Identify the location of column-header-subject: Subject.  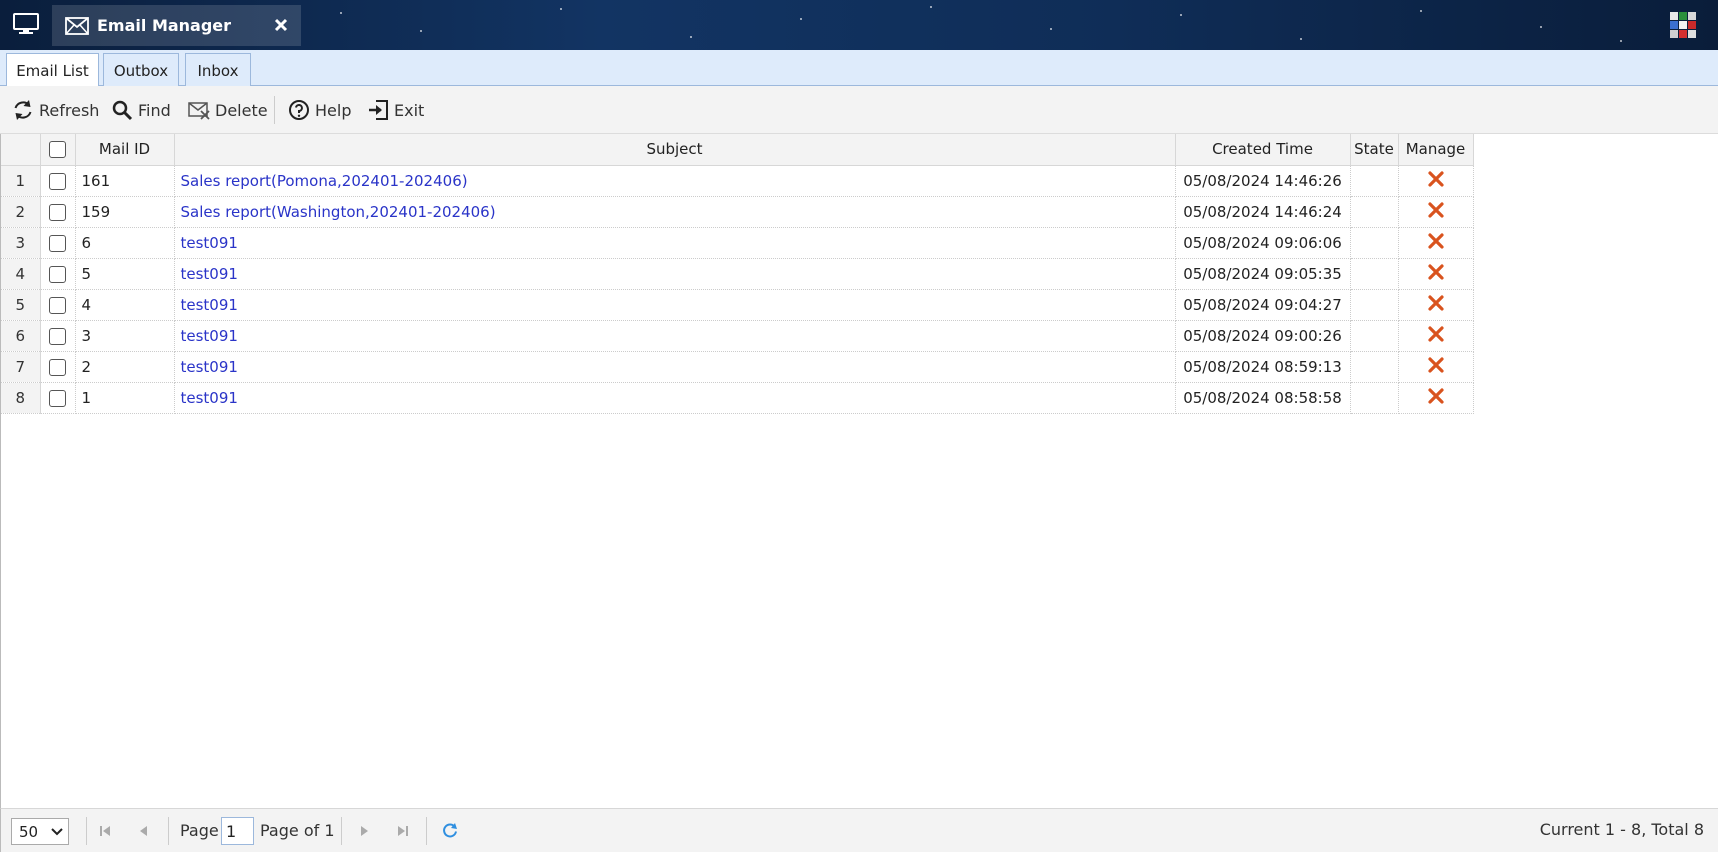
(675, 150).